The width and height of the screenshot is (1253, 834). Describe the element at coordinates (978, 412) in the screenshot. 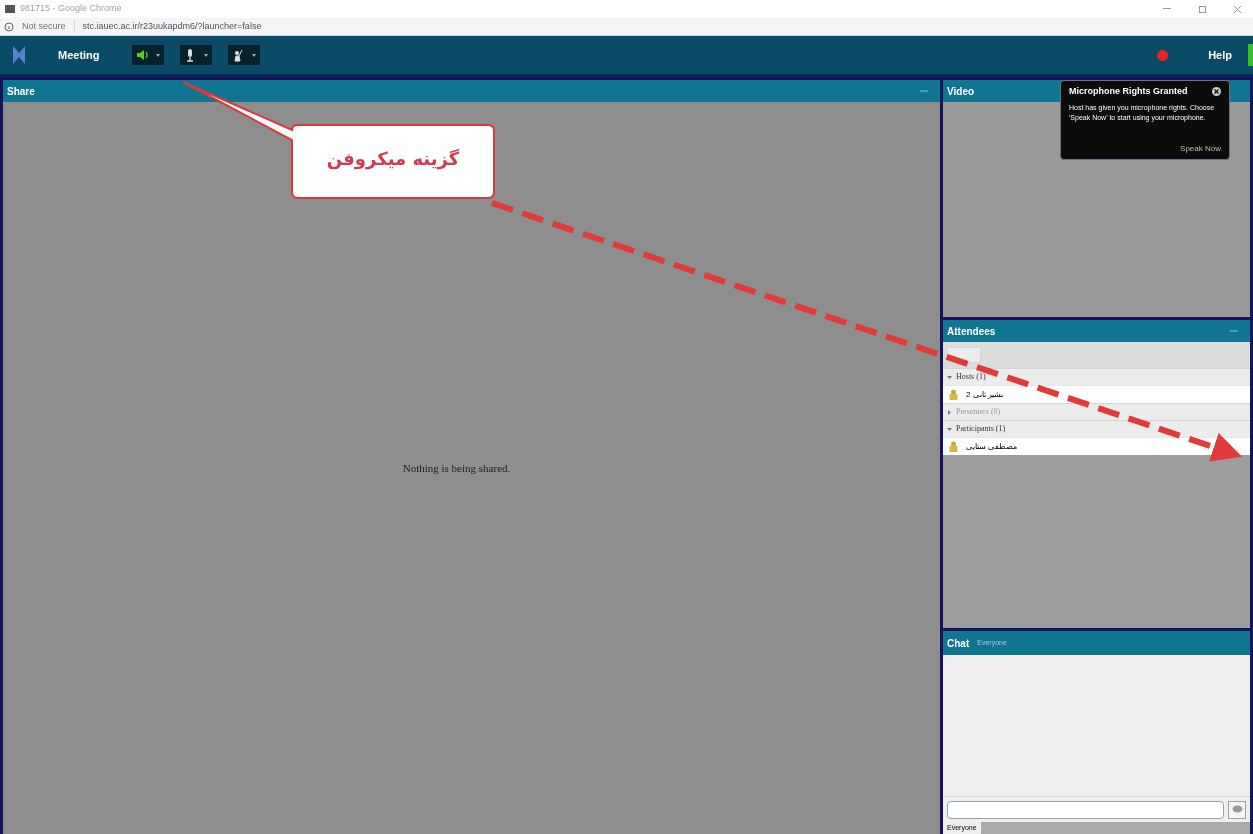

I see `group-label: Presenters (0)` at that location.